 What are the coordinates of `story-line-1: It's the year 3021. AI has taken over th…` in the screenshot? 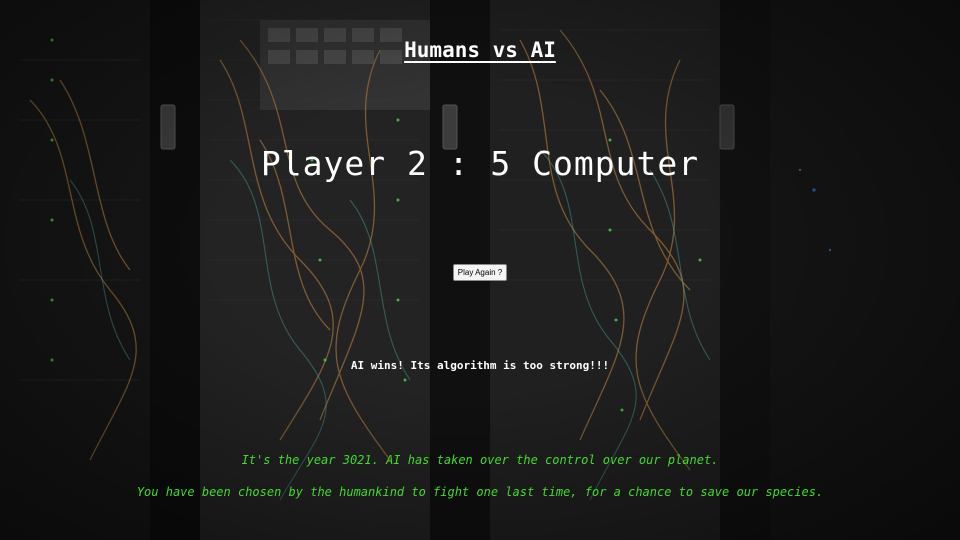 It's located at (480, 460).